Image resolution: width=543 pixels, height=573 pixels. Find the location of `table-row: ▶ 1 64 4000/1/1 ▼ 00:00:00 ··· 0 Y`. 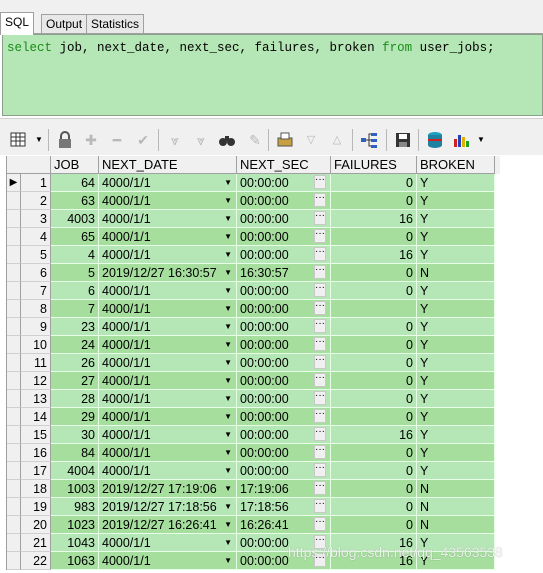

table-row: ▶ 1 64 4000/1/1 ▼ 00:00:00 ··· 0 Y is located at coordinates (253, 183).